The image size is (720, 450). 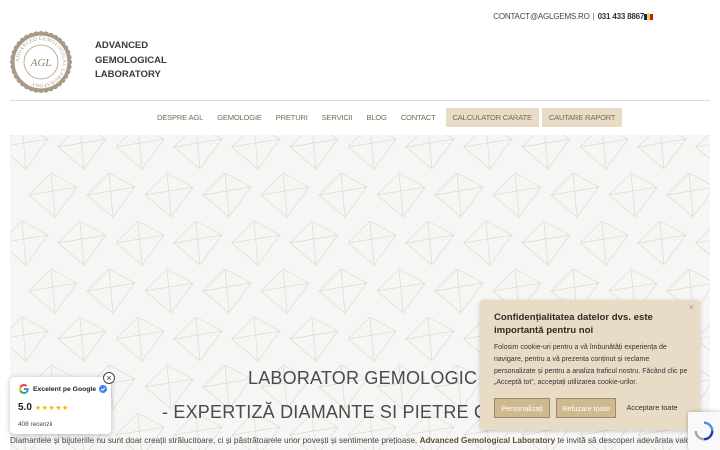 I want to click on recaptcha-badge, so click(x=704, y=431).